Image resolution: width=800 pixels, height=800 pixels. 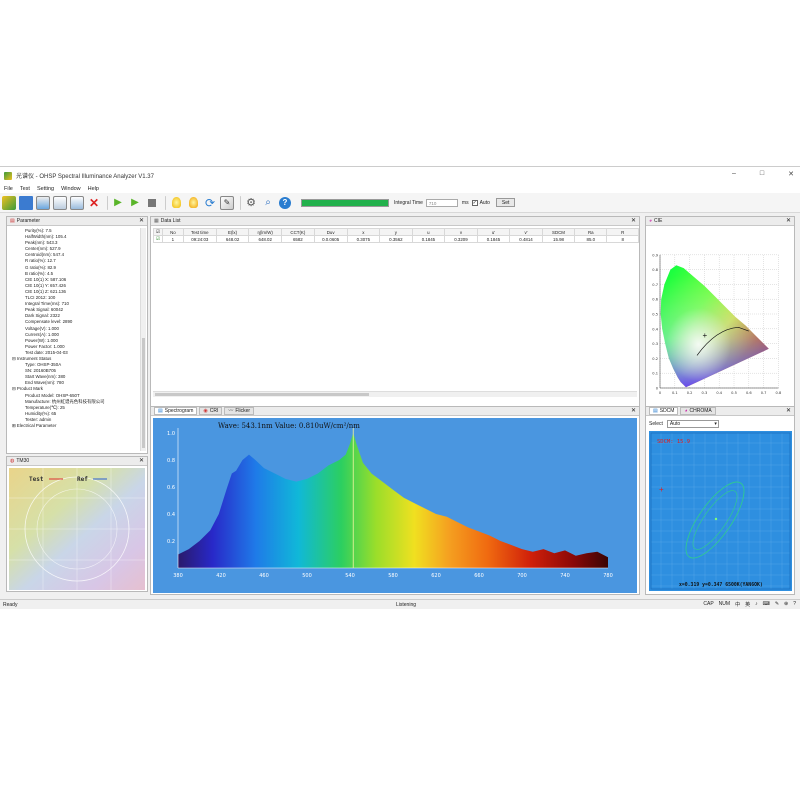 I want to click on y-tick-label: 1.0, so click(x=171, y=434).